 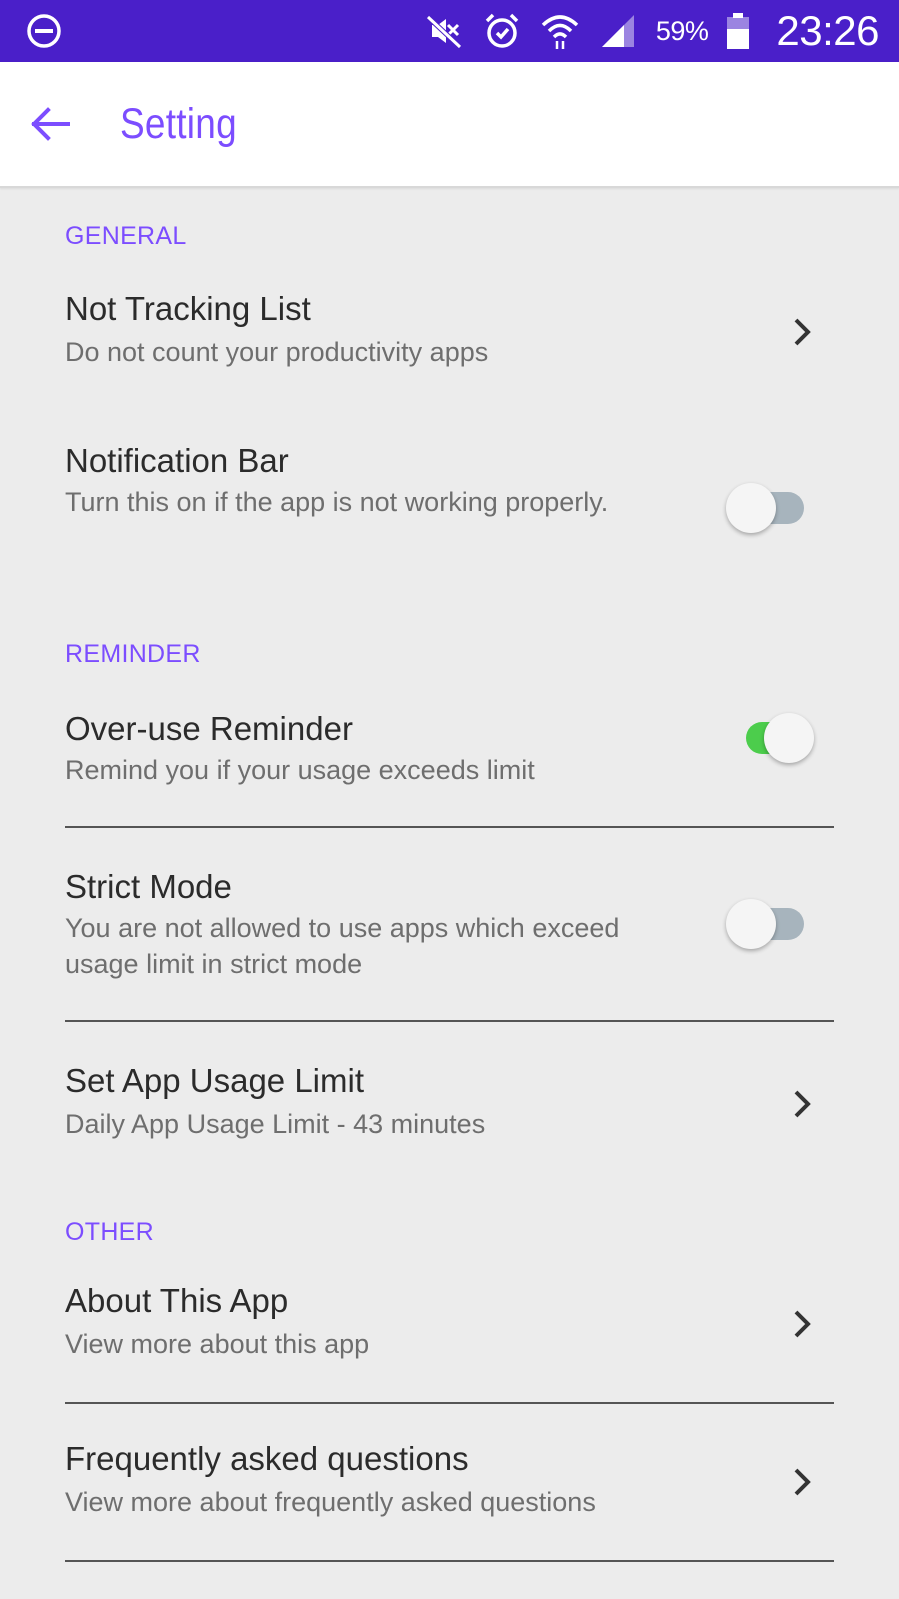 What do you see at coordinates (148, 886) in the screenshot?
I see `strict-mode-title: Strict Mode` at bounding box center [148, 886].